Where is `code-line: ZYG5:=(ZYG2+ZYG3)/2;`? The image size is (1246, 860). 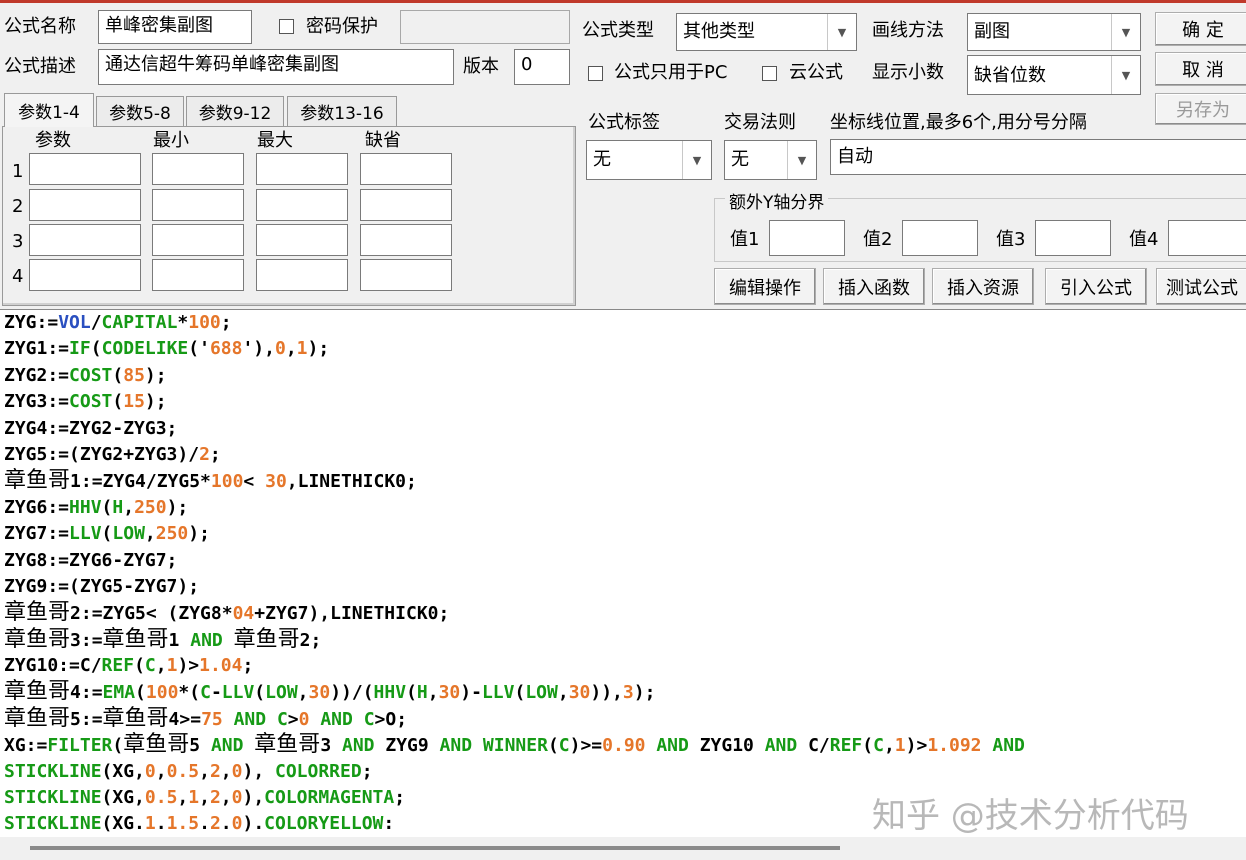
code-line: ZYG5:=(ZYG2+ZYG3)/2; is located at coordinates (623, 455).